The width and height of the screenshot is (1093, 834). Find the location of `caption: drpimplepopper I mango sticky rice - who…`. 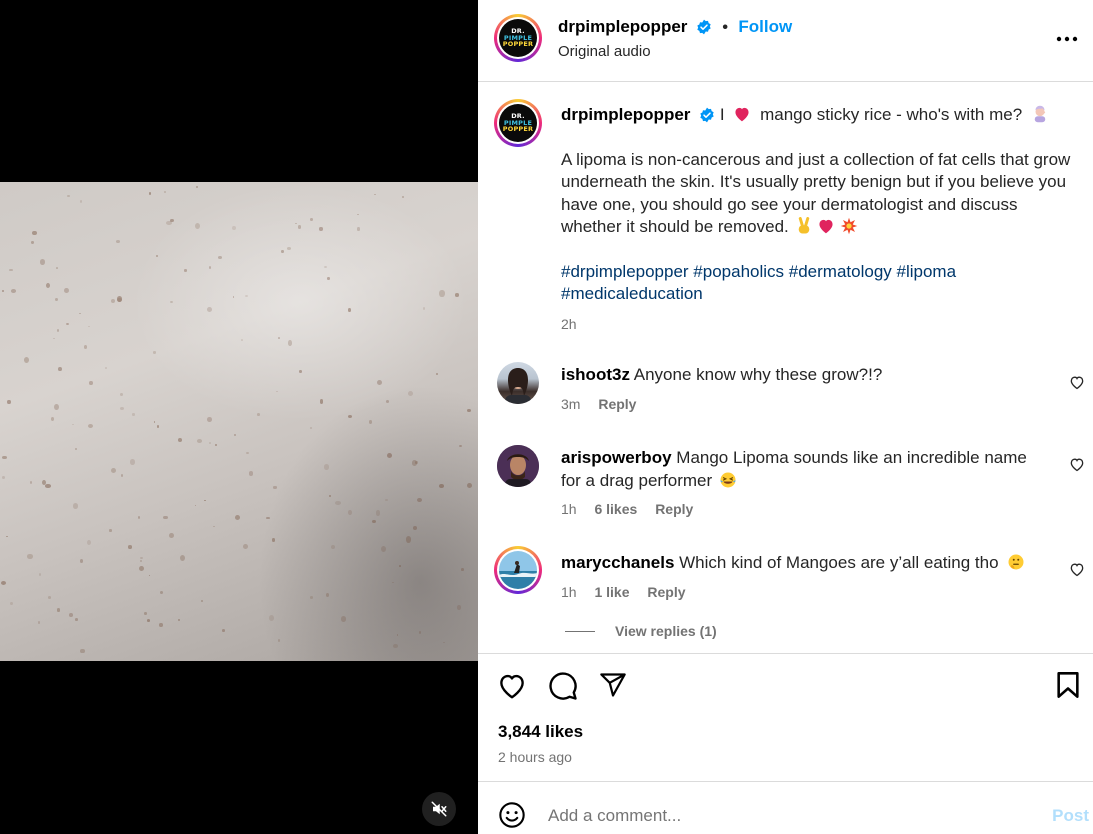

caption: drpimplepopper I mango sticky rice - who… is located at coordinates (821, 218).